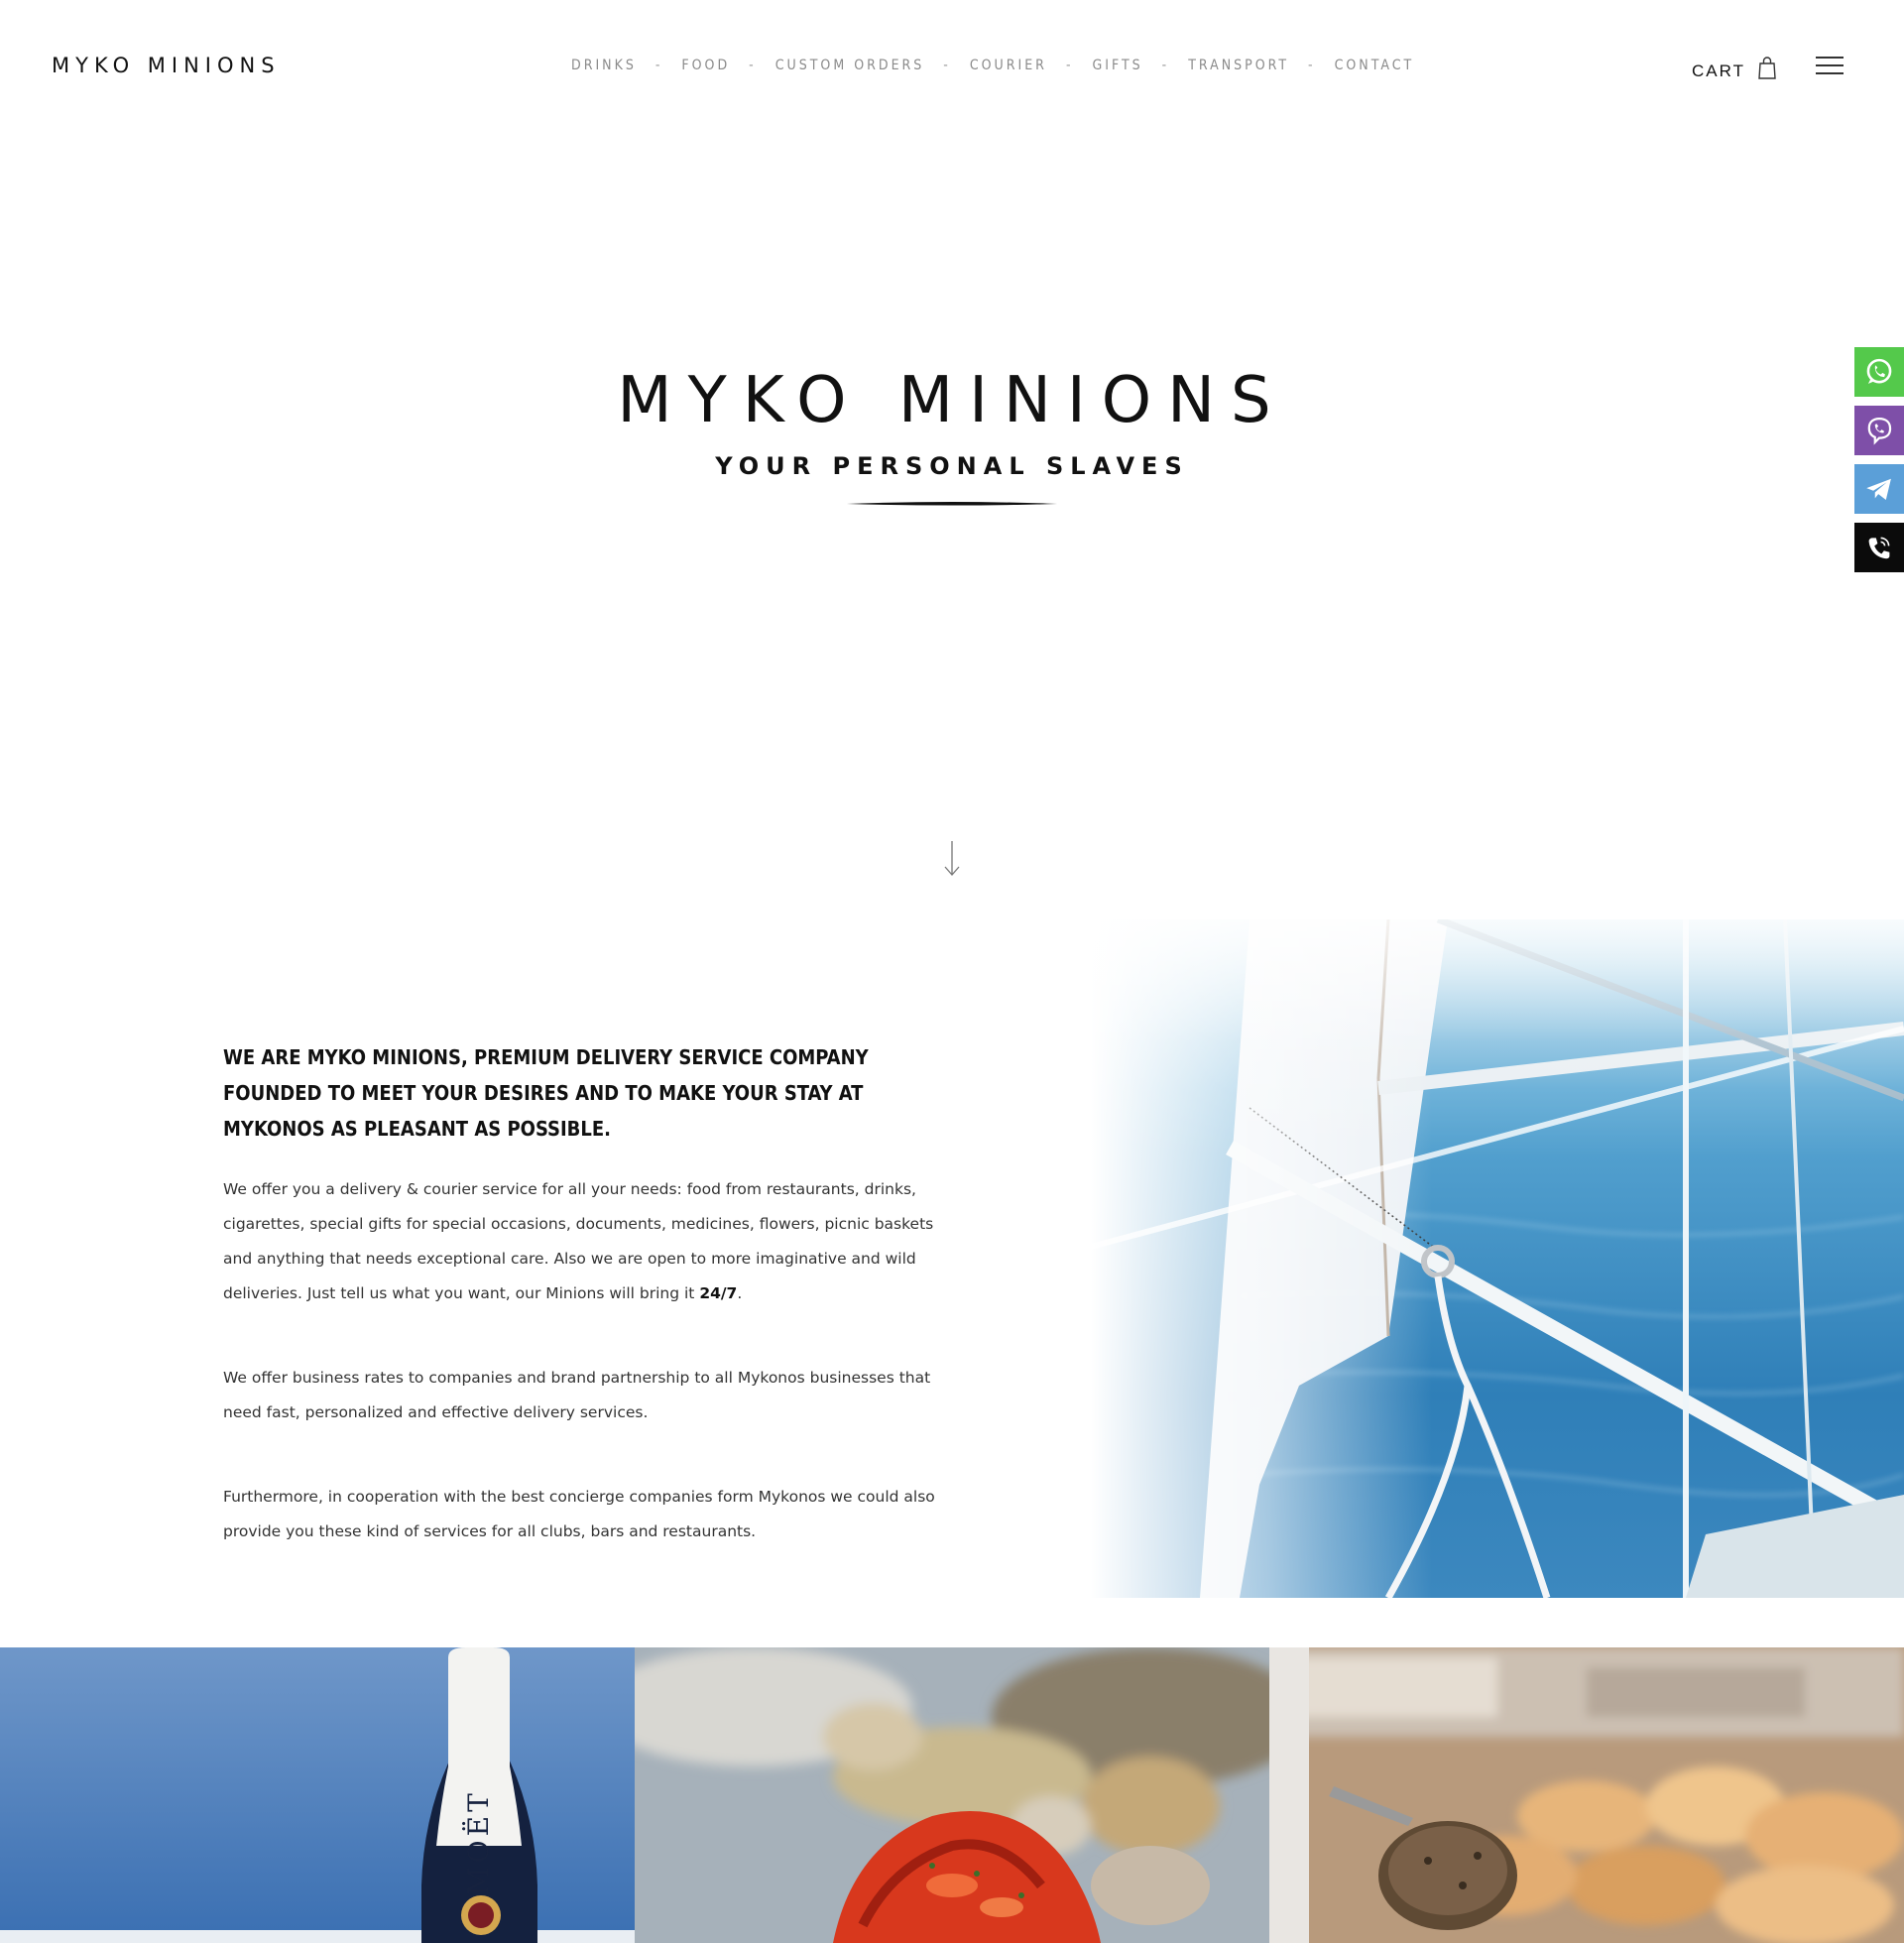  I want to click on header-logo: MYKO MINIONS, so click(166, 65).